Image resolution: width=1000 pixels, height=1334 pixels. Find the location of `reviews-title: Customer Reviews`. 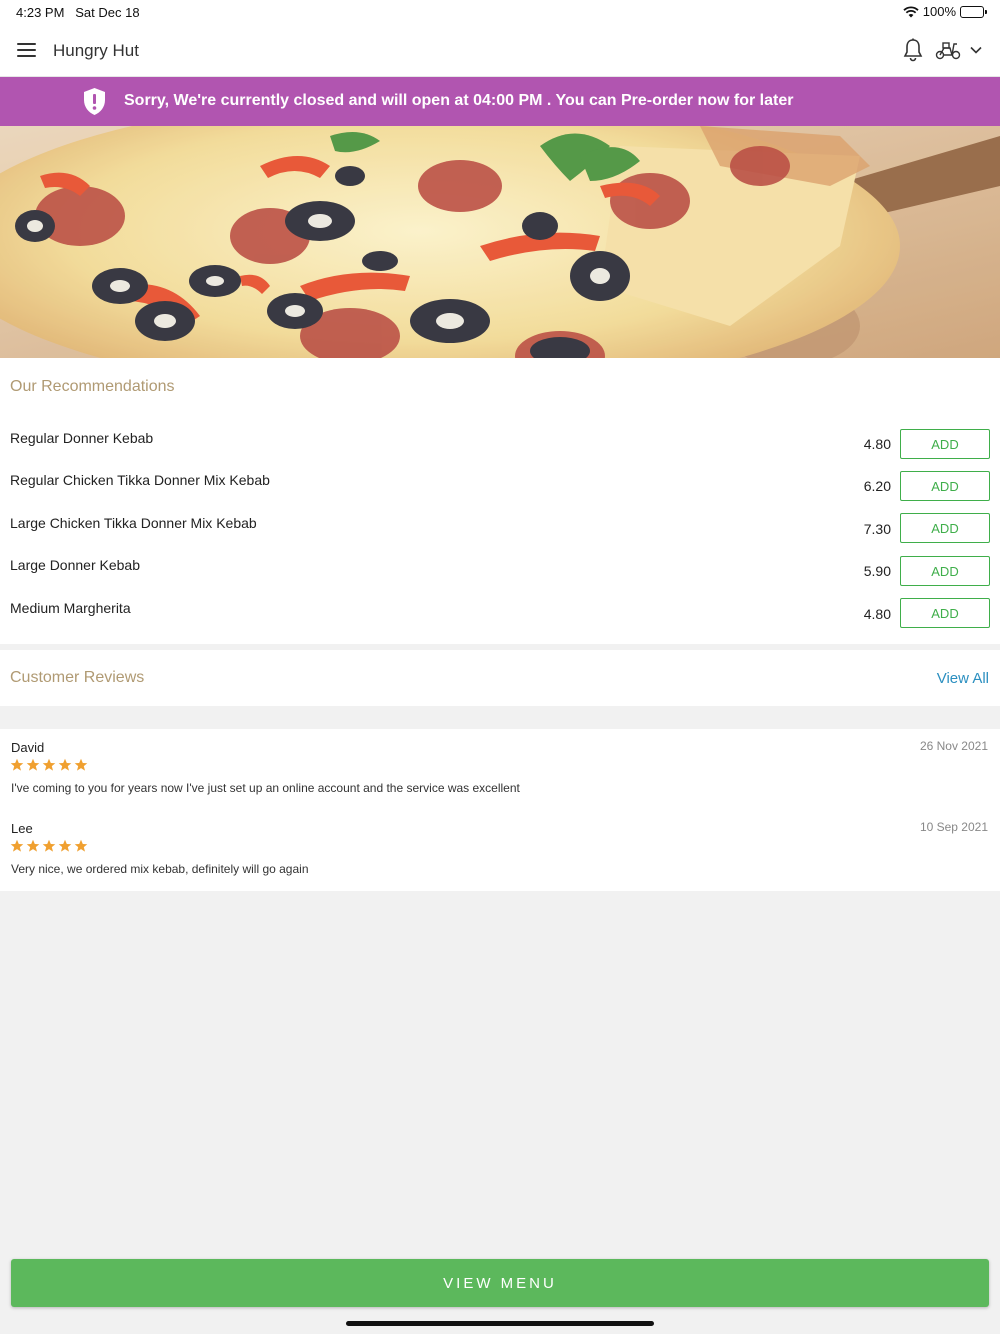

reviews-title: Customer Reviews is located at coordinates (77, 677).